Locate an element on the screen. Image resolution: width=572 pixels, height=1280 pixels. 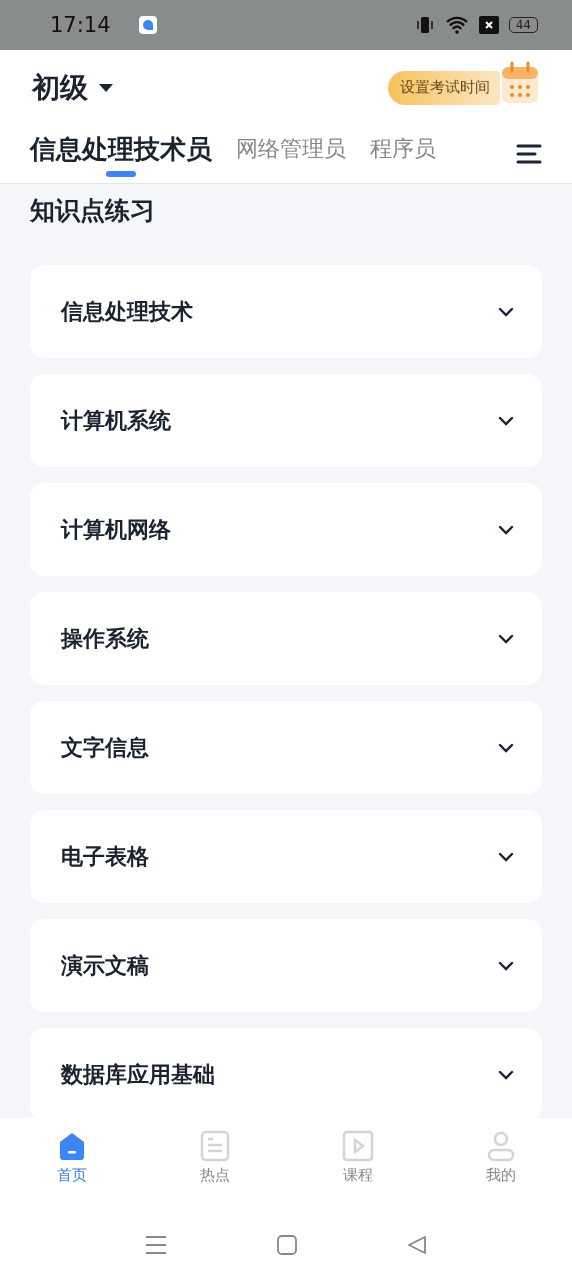
nav-label: 我的 is located at coordinates (500, 1175).